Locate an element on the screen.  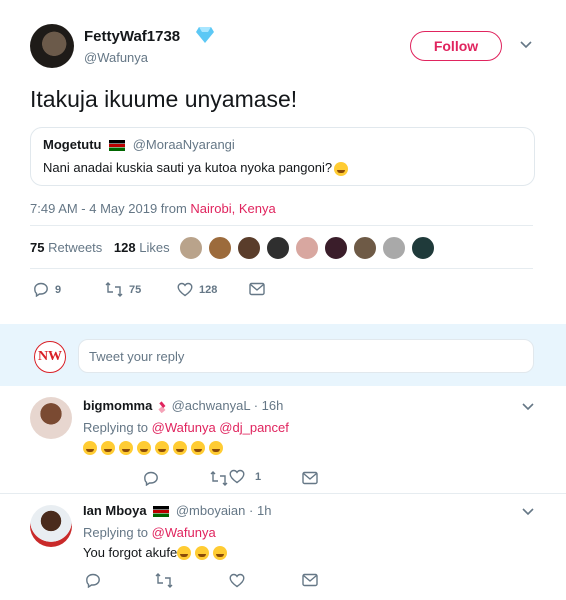
quoted-tweet is located at coordinates (282, 156).